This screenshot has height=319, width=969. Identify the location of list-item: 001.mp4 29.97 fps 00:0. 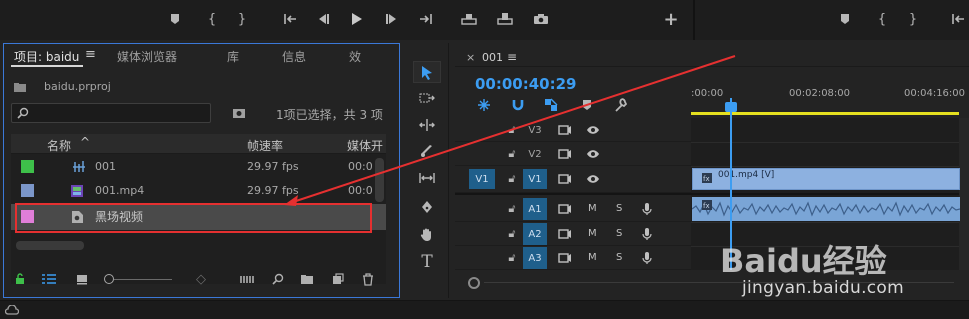
(198, 191).